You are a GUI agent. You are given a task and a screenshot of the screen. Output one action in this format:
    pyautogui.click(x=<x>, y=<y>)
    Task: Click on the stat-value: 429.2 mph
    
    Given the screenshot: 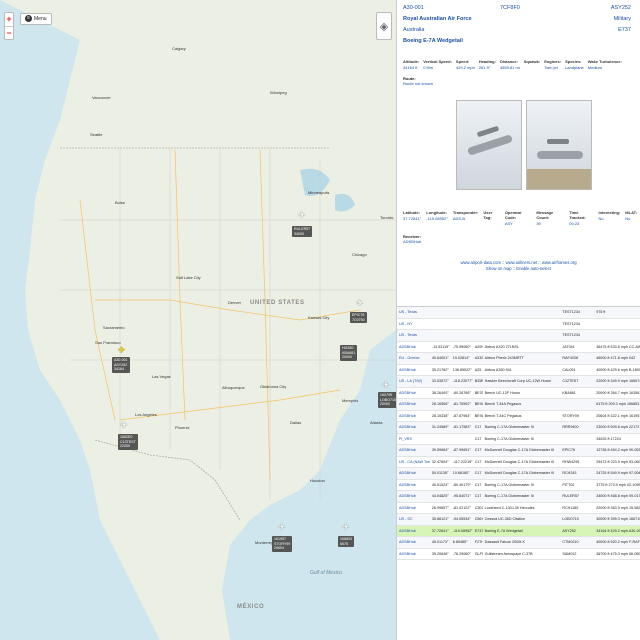 What is the action you would take?
    pyautogui.click(x=465, y=67)
    